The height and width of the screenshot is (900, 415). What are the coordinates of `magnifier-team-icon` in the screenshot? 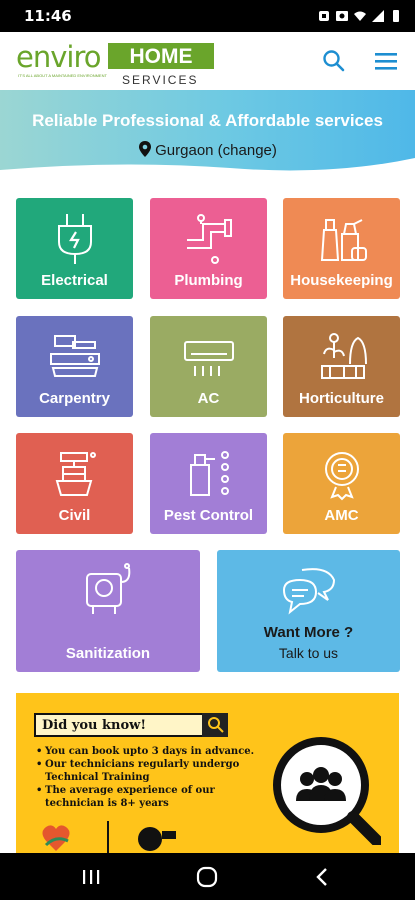 It's located at (327, 791).